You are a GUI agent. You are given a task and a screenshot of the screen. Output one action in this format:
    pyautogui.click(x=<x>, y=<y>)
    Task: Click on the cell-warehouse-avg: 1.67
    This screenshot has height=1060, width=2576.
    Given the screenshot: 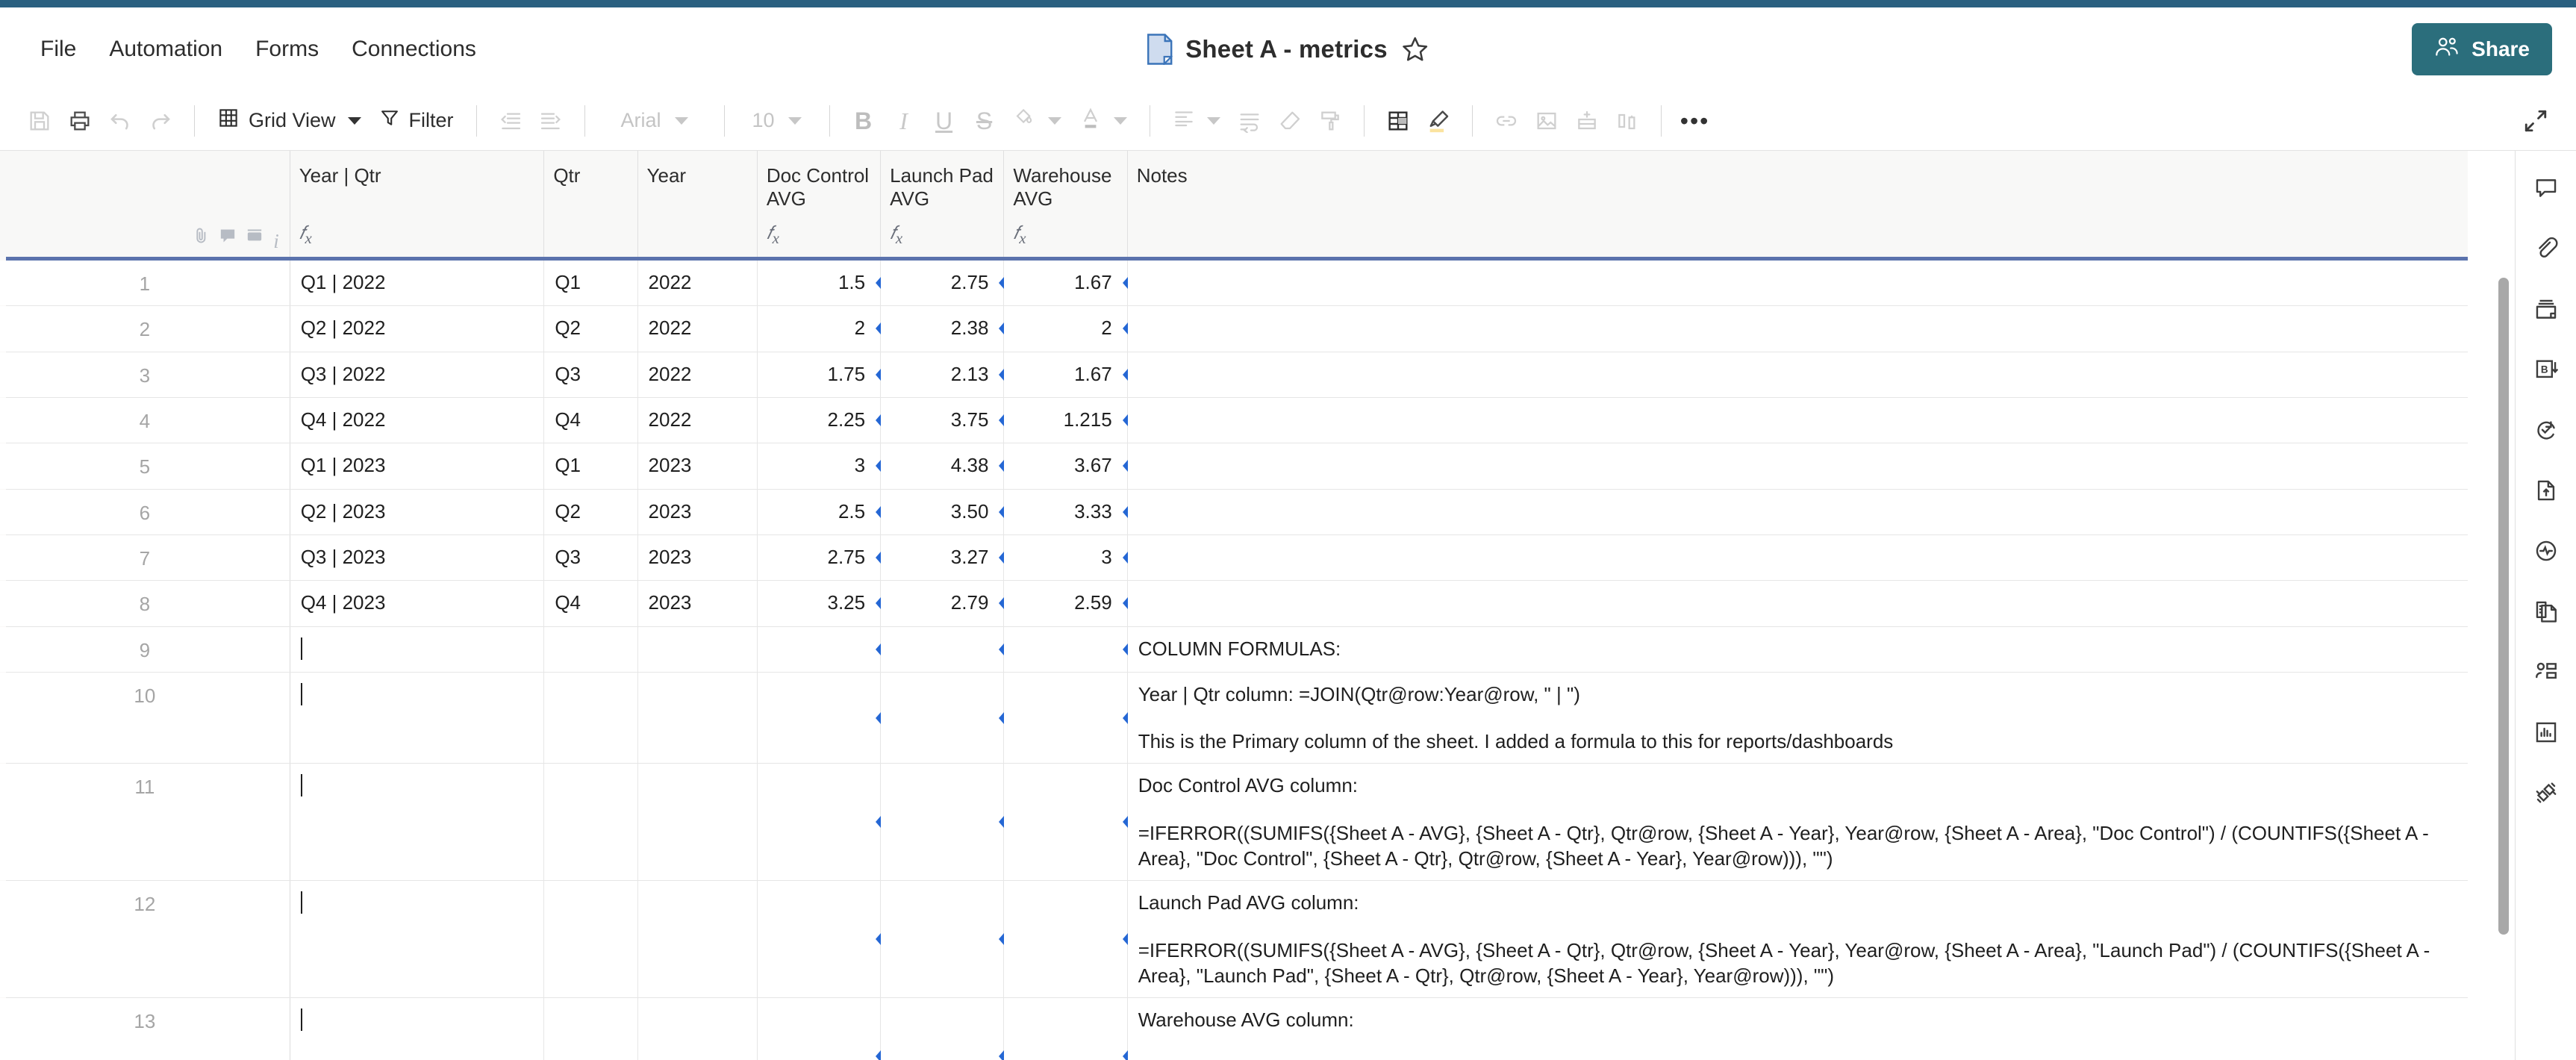 What is the action you would take?
    pyautogui.click(x=1065, y=284)
    